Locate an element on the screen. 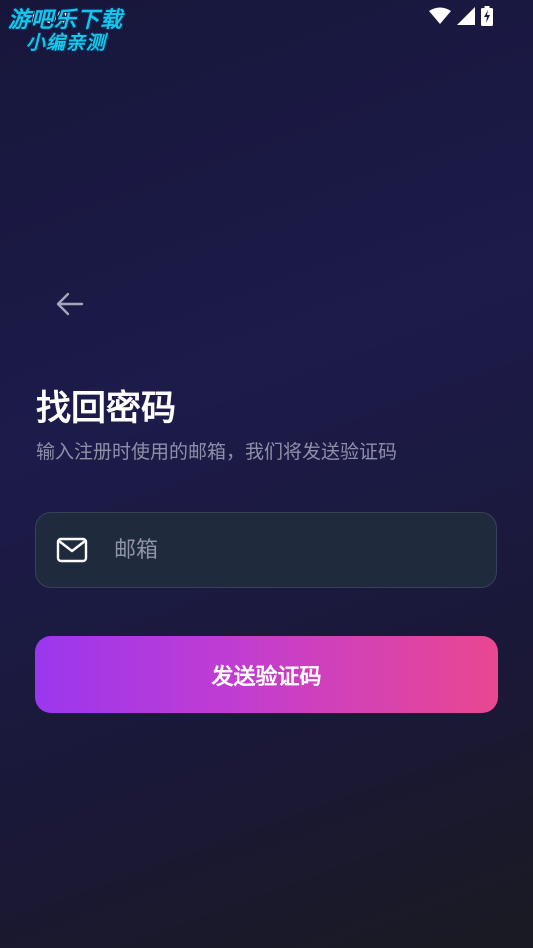 The image size is (533, 948). cell-signal-icon is located at coordinates (466, 18).